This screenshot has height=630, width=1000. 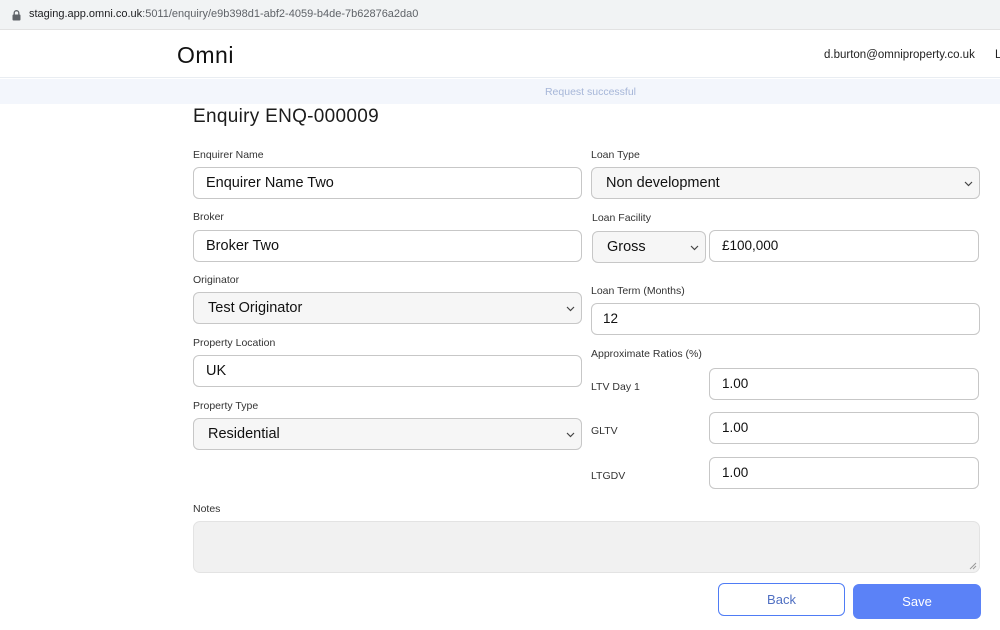 What do you see at coordinates (387, 434) in the screenshot?
I see `property-type-select: Residential` at bounding box center [387, 434].